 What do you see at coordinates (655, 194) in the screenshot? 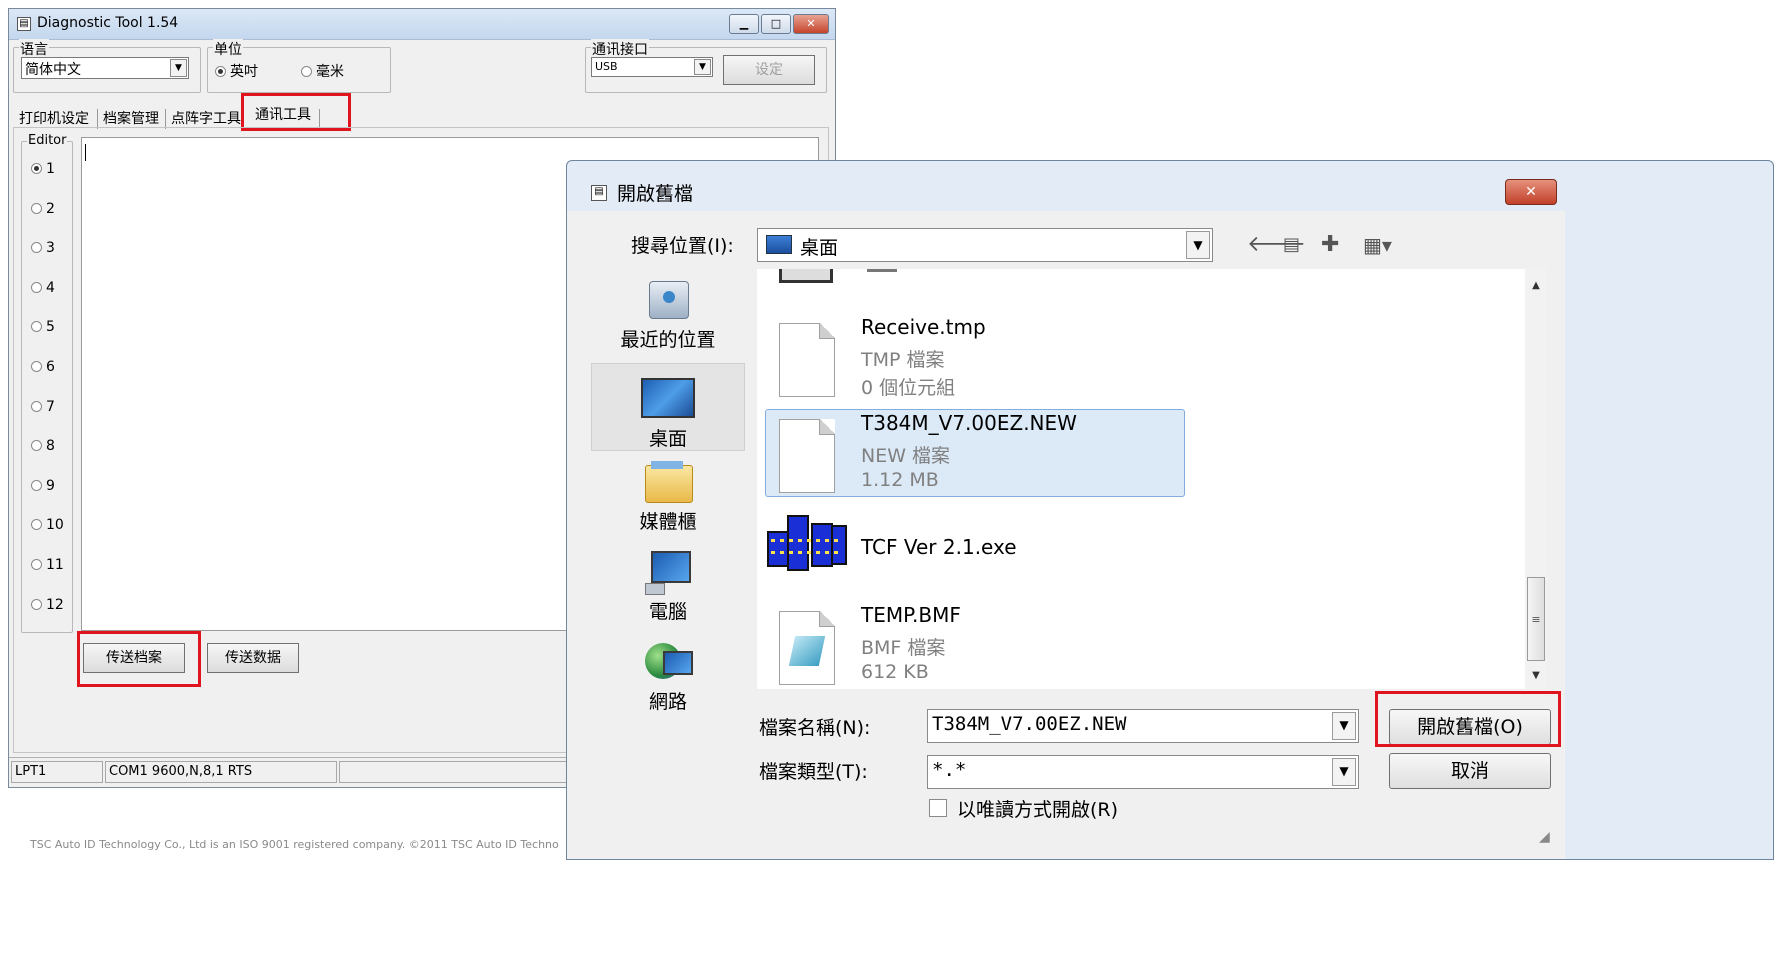
I see `dialog-title: 開啟舊檔` at bounding box center [655, 194].